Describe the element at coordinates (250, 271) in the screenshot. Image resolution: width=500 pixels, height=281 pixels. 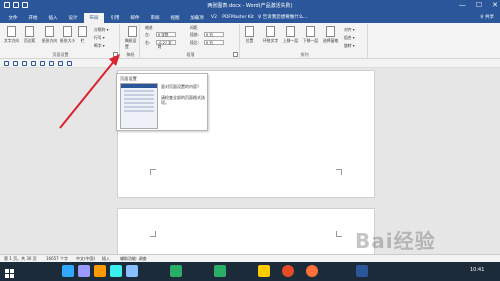
I see `taskbar: 10:41` at that location.